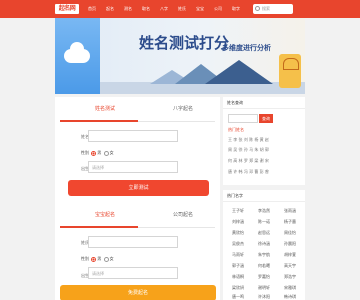 The height and width of the screenshot is (300, 360). I want to click on sidebar-title: 热门名字, so click(235, 195).